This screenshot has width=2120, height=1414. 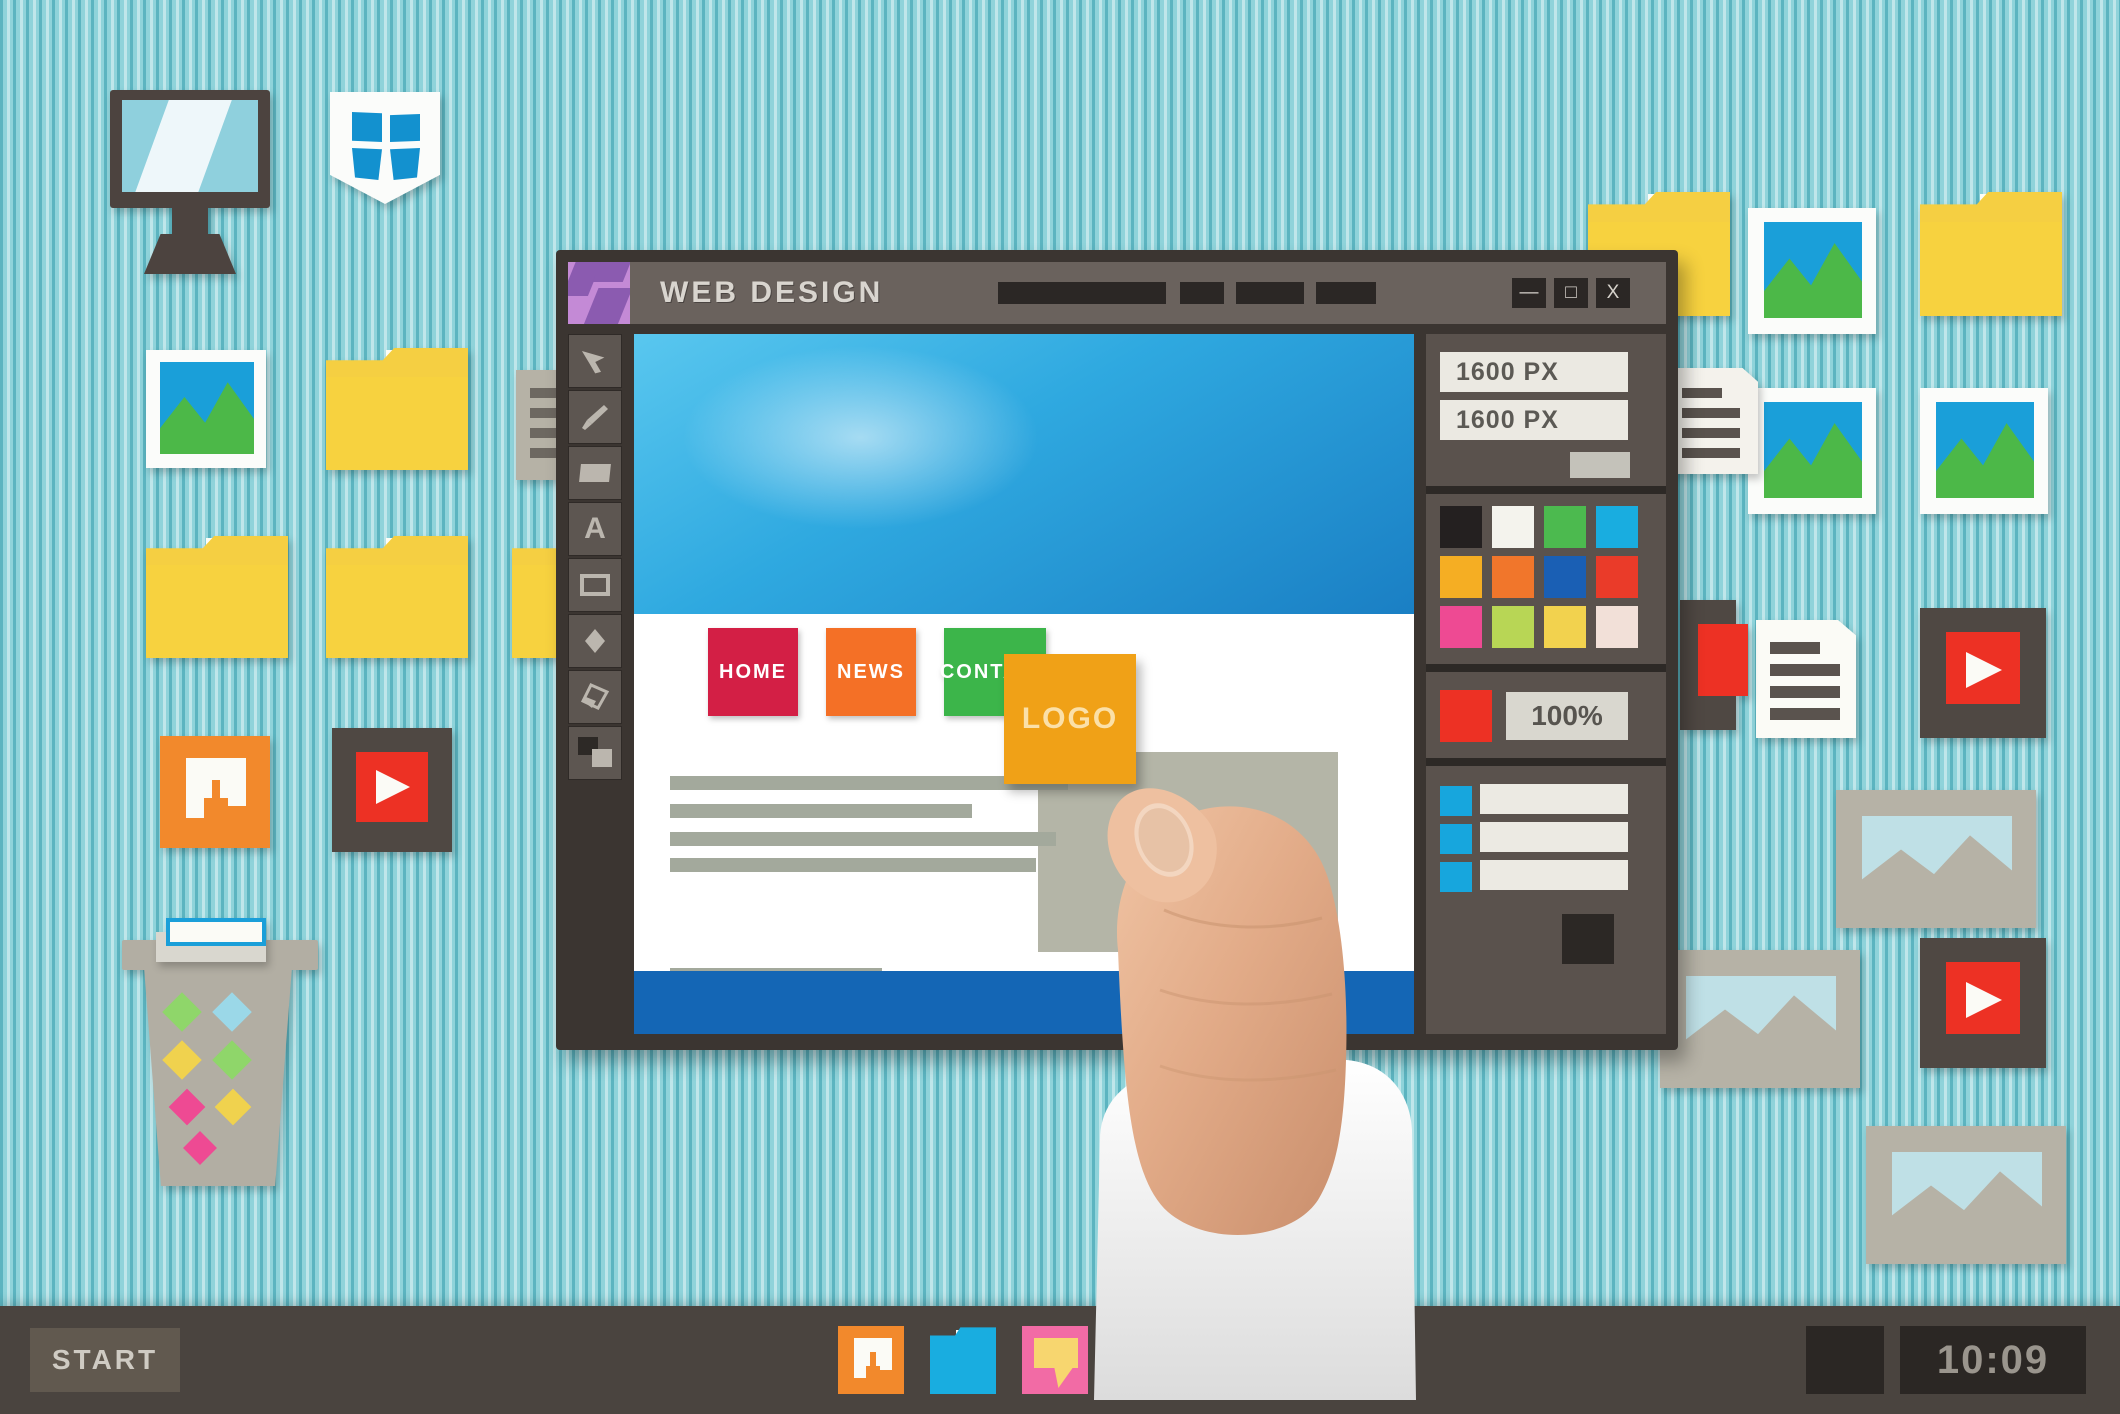 I want to click on desktop-icon-music, so click(x=215, y=792).